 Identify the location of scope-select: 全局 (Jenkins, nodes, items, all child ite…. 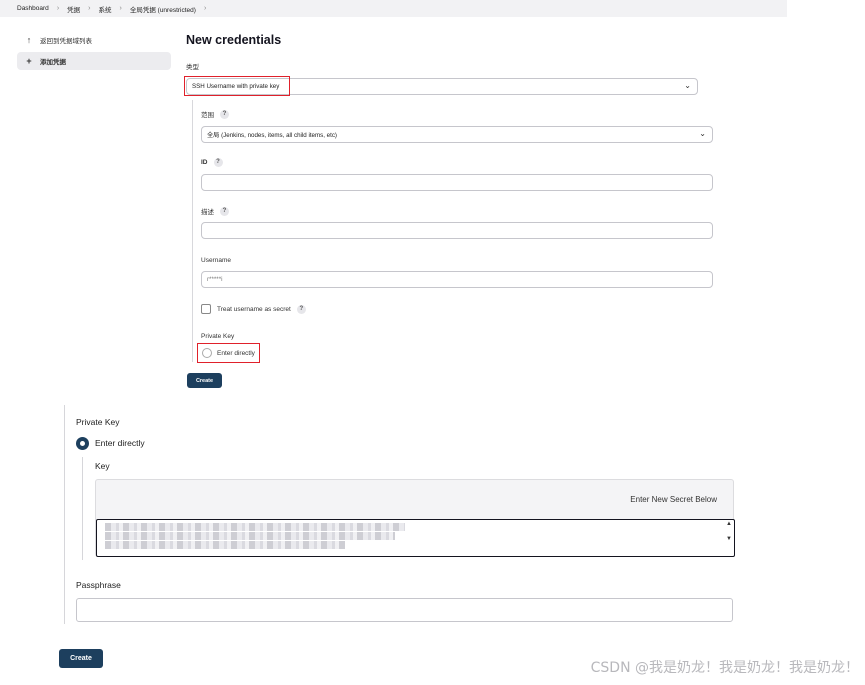
(457, 134).